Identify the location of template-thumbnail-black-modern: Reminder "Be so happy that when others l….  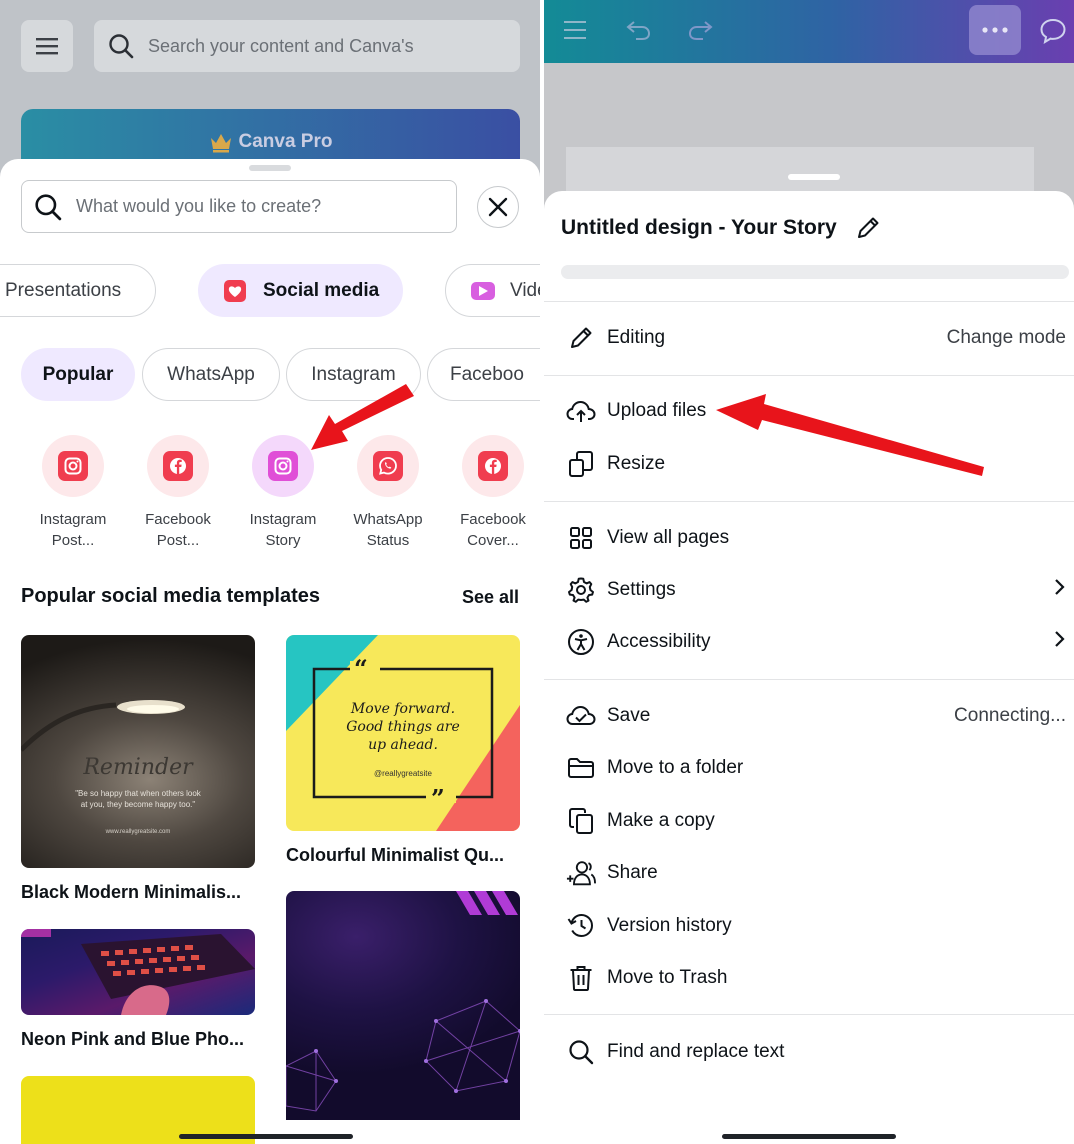
(138, 751).